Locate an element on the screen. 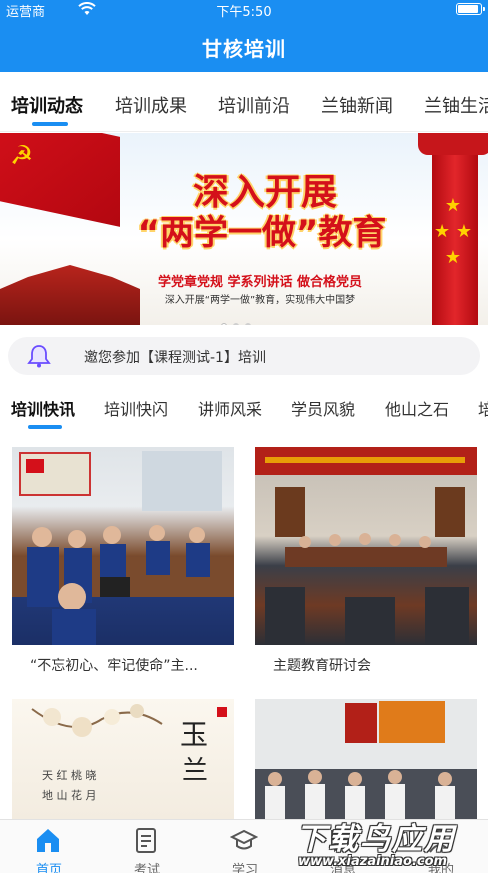 This screenshot has height=873, width=488. notice-bar: 邀您参加【课程测试-1】培训 is located at coordinates (244, 356).